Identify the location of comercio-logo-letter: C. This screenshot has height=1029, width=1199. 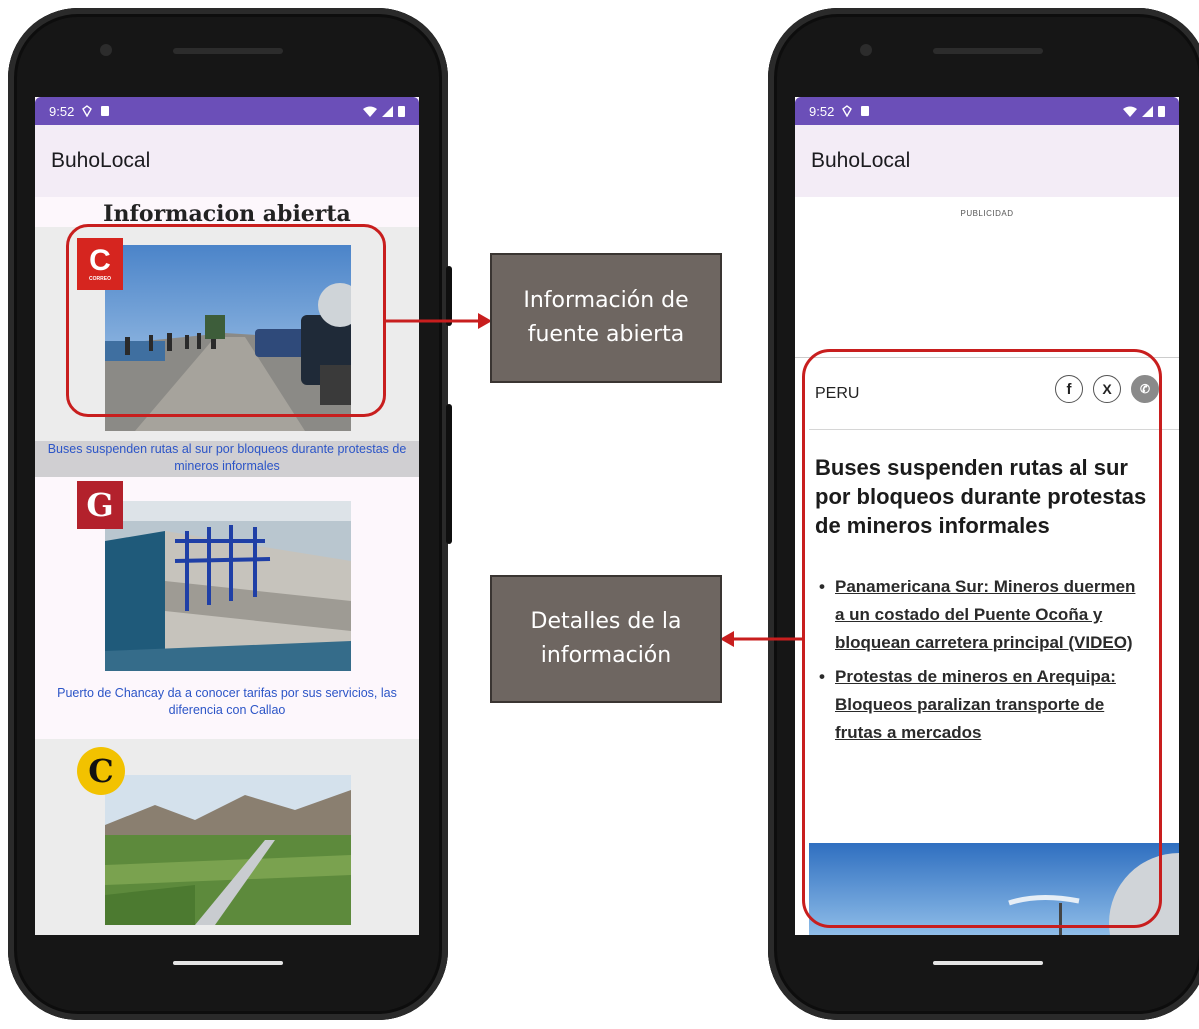
(101, 771).